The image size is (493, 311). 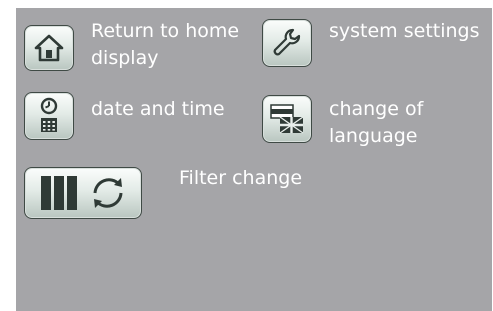 What do you see at coordinates (241, 178) in the screenshot?
I see `filter-change-label: Filter change` at bounding box center [241, 178].